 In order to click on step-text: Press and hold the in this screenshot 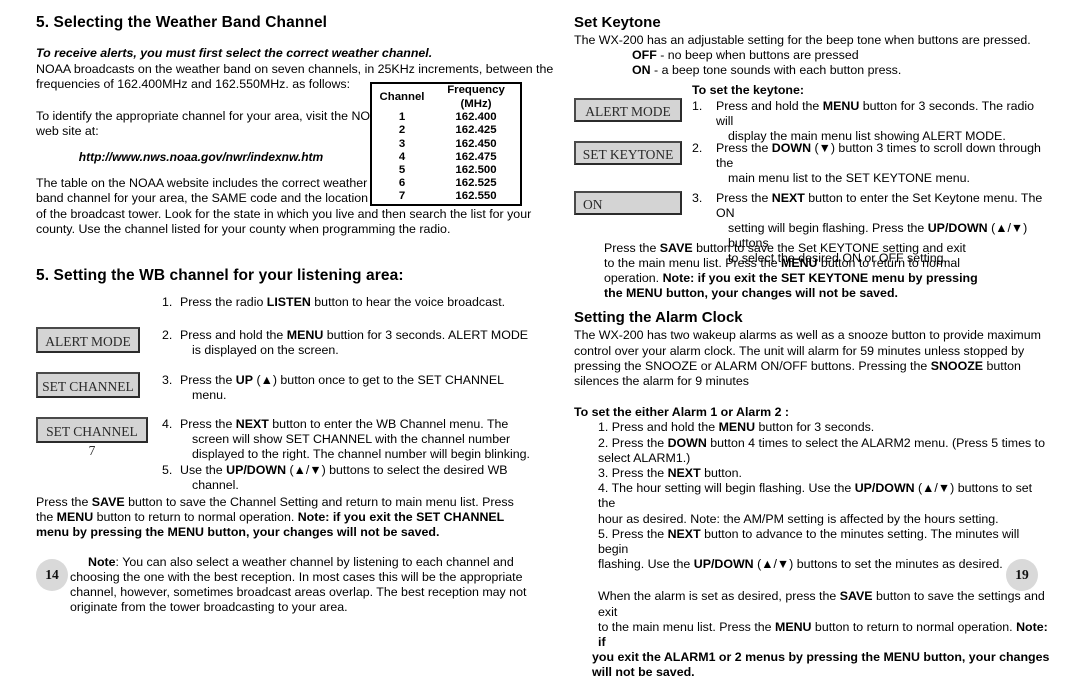, I will do `click(233, 335)`.